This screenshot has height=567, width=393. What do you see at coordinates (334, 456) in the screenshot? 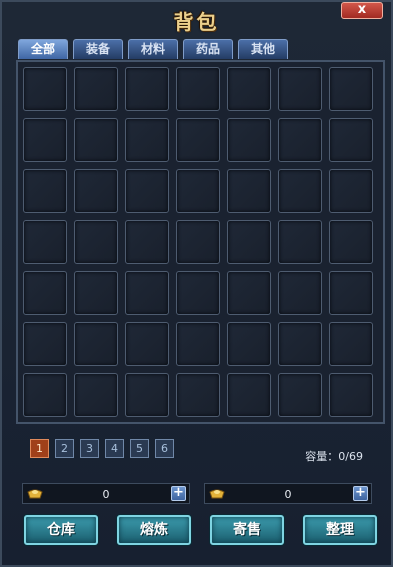
I see `capacity-label: 容量：0/69` at bounding box center [334, 456].